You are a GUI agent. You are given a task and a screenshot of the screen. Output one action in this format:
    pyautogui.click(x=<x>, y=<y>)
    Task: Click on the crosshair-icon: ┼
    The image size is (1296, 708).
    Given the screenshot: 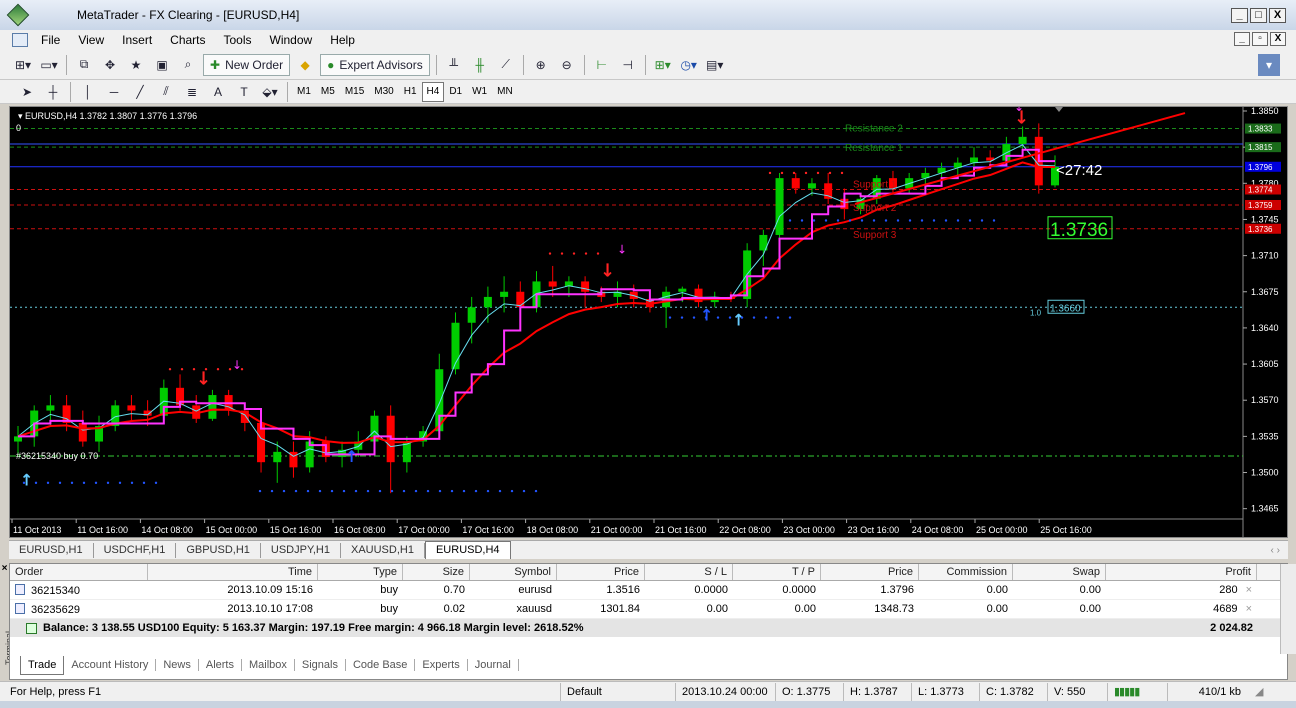 What is the action you would take?
    pyautogui.click(x=53, y=92)
    